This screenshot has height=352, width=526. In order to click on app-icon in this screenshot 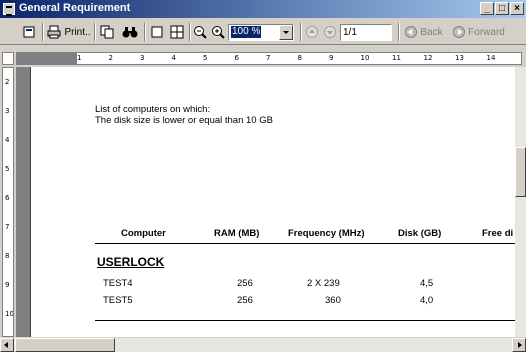, I will do `click(9, 9)`.